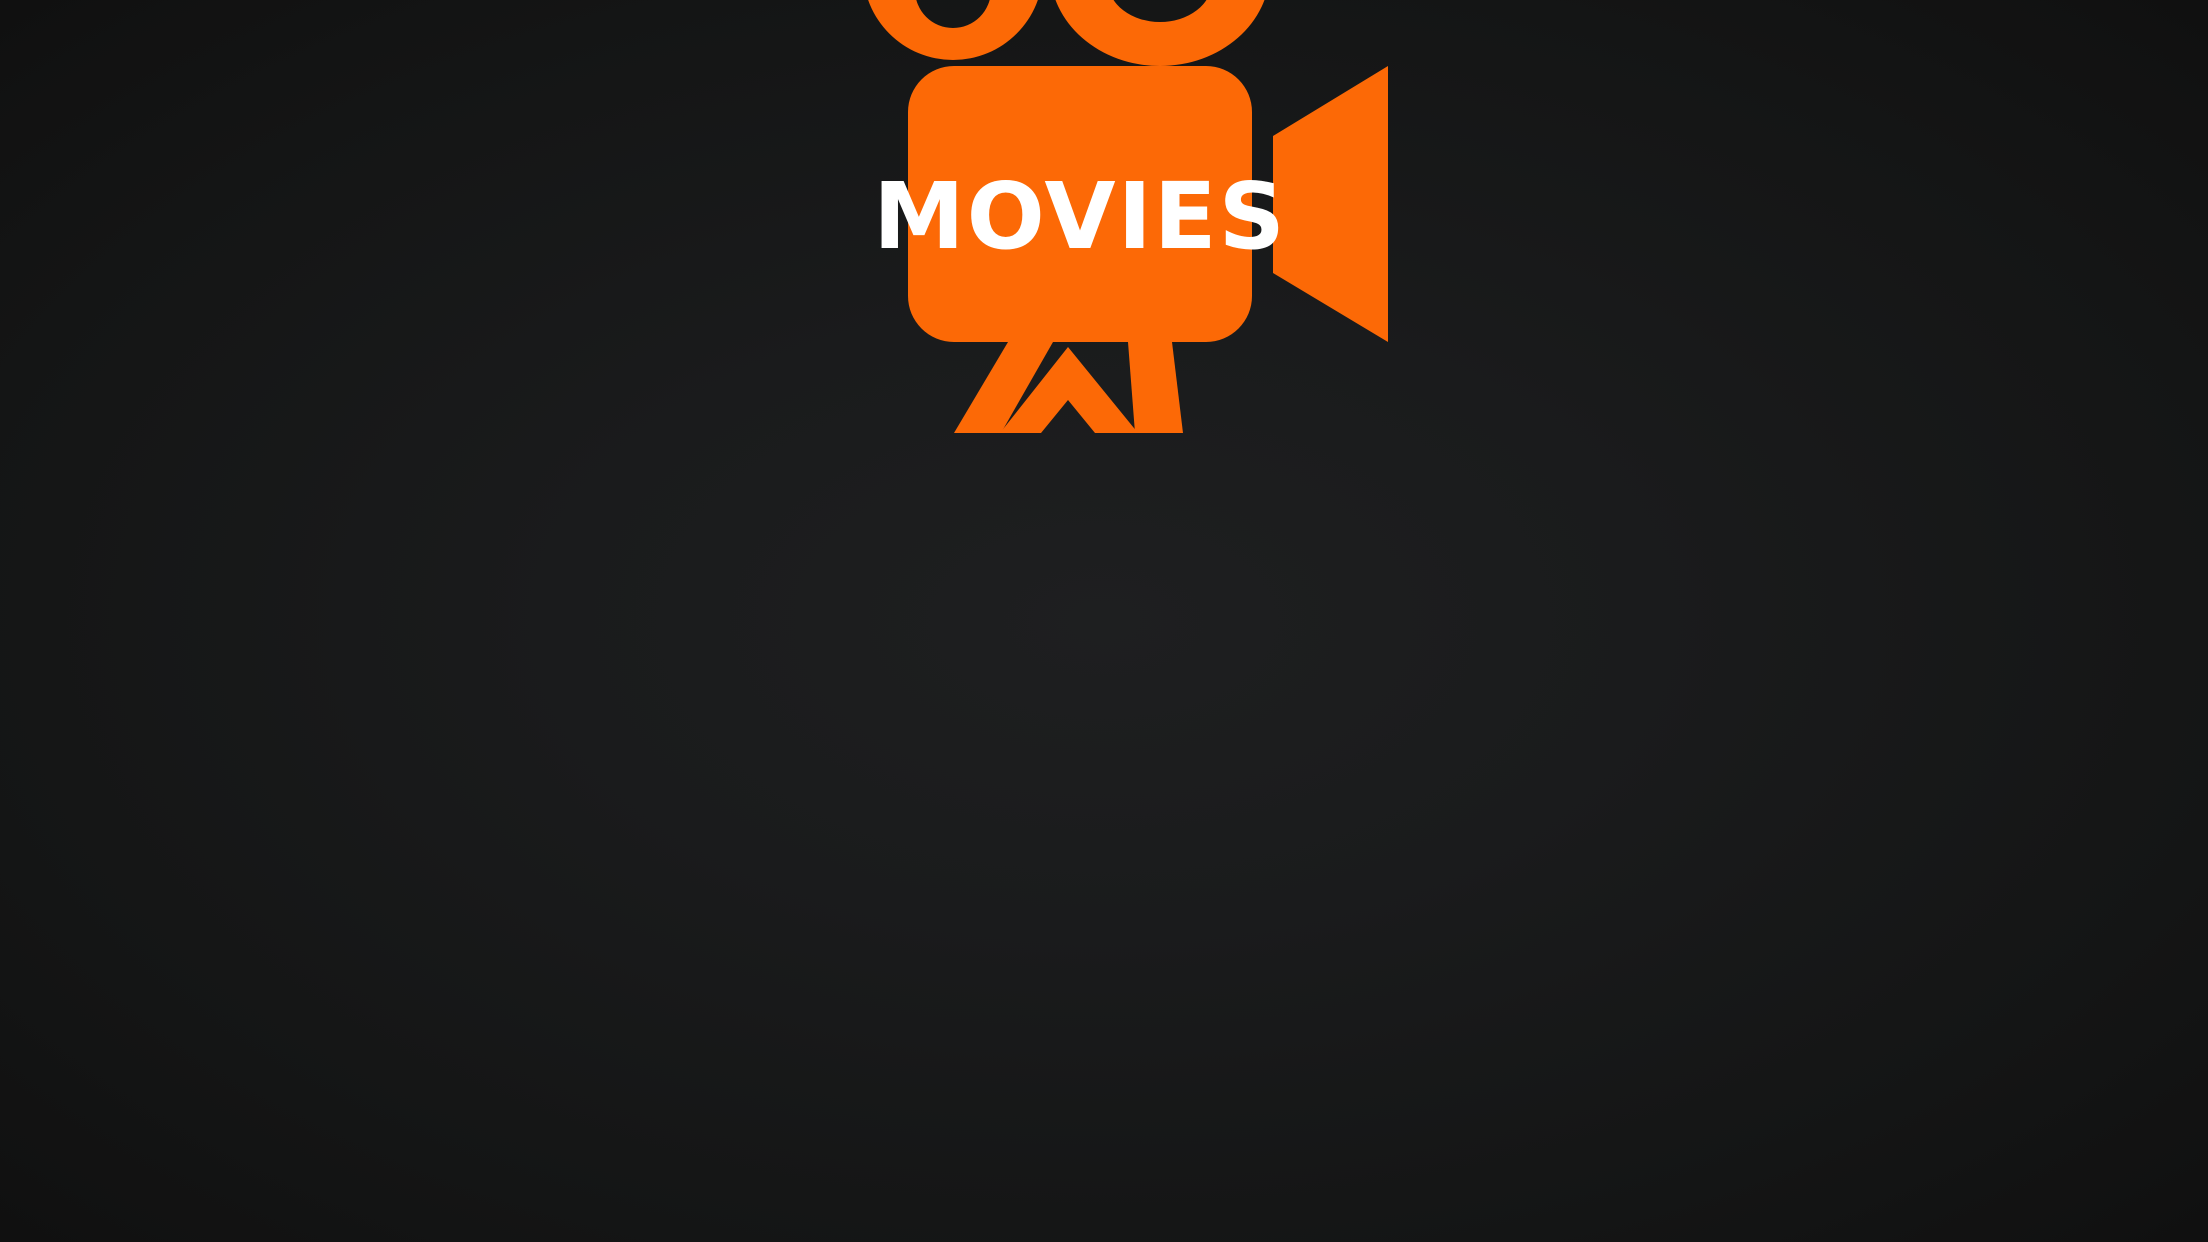 The height and width of the screenshot is (1242, 2208). Describe the element at coordinates (953, 30) in the screenshot. I see `film-reel-left` at that location.